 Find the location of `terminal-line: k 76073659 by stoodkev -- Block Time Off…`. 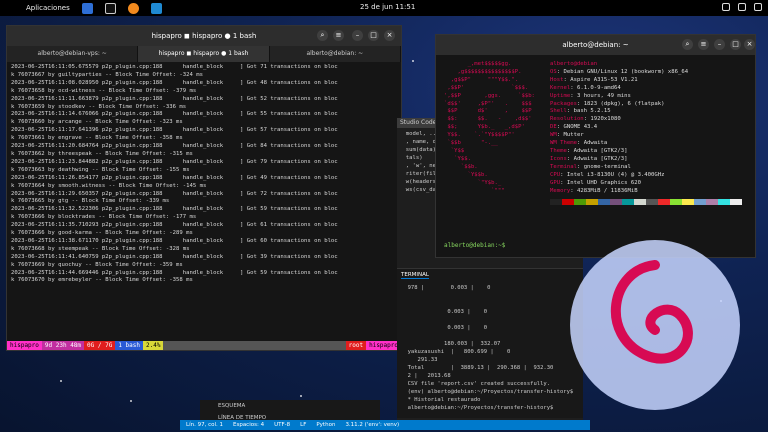

terminal-line: k 76073659 by stoodkev -- Block Time Off… is located at coordinates (99, 106).